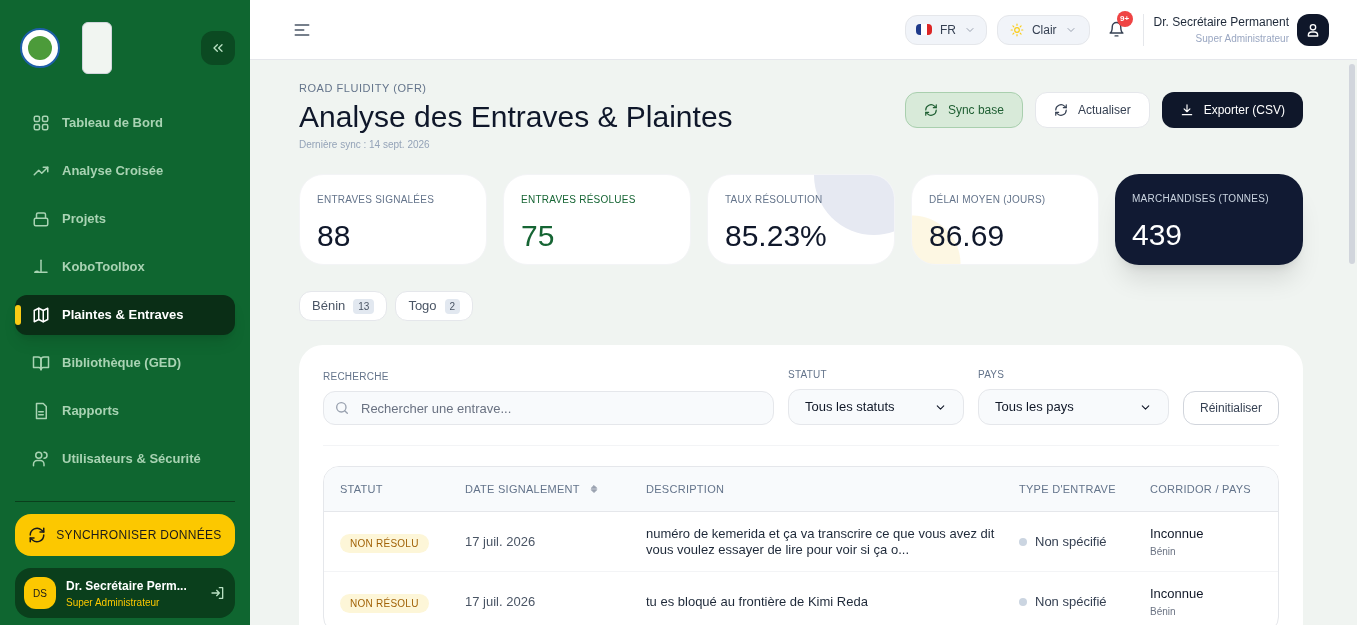  I want to click on emblem-logo, so click(40, 47).